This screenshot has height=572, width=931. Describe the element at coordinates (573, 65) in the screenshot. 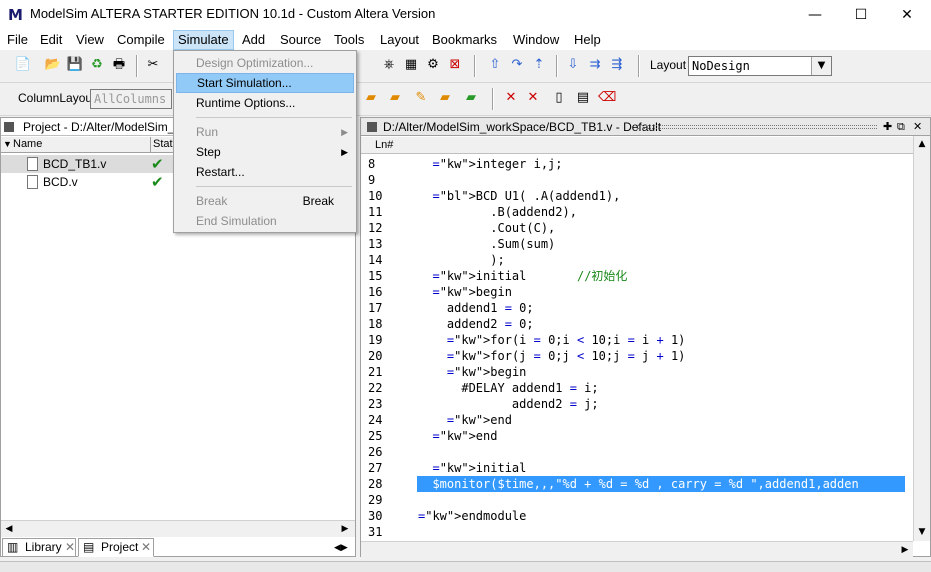

I see `step-into-icon: ⇩` at that location.